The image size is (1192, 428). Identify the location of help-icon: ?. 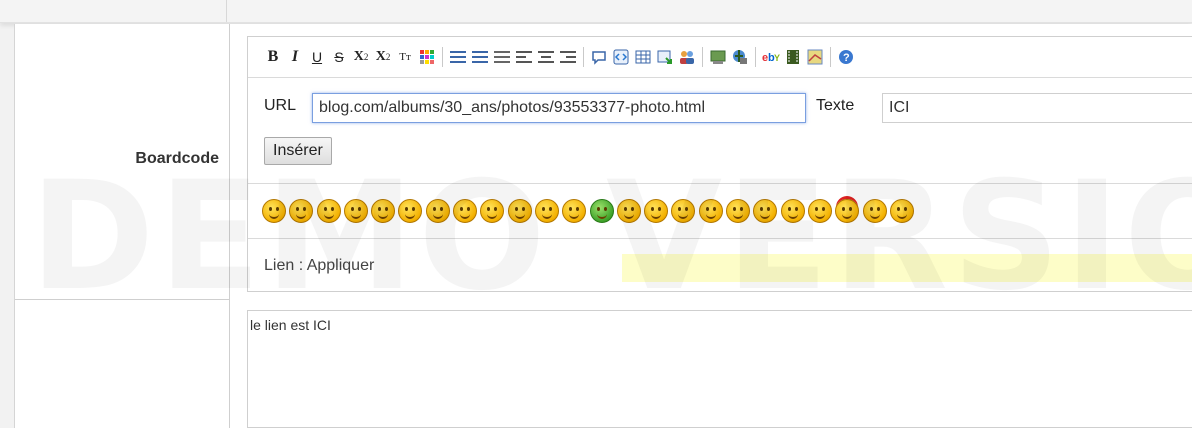
(846, 57).